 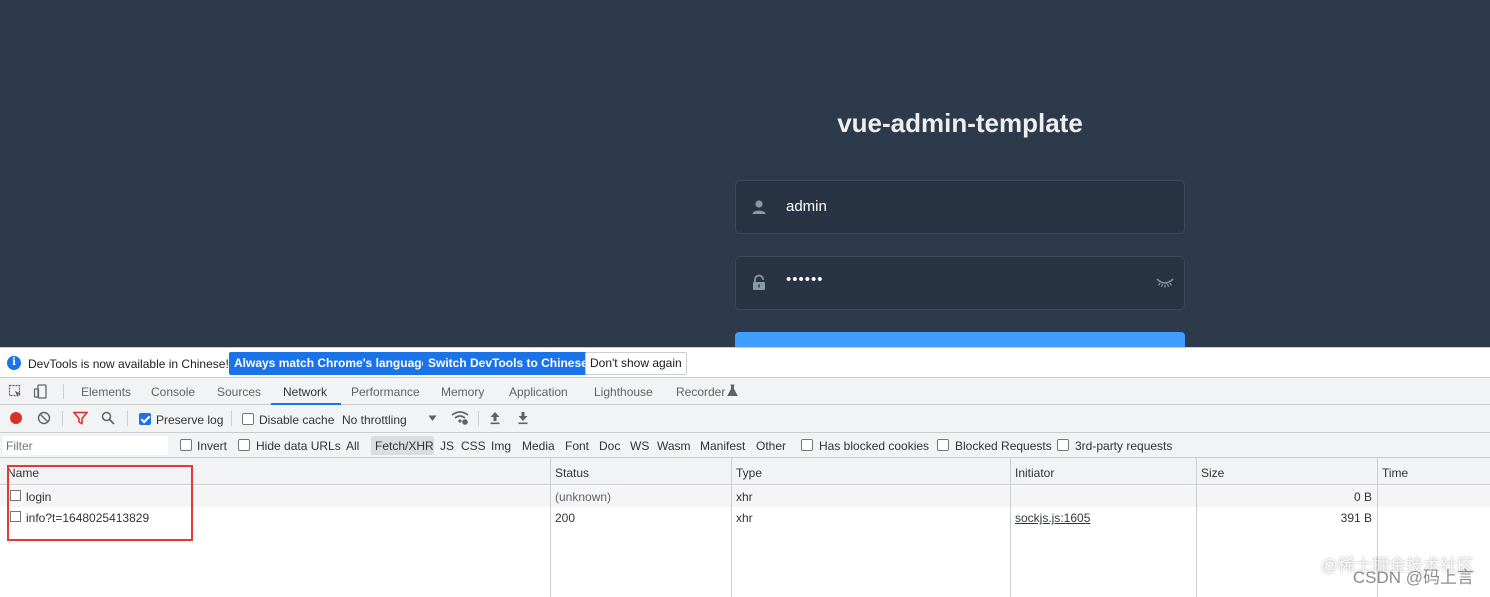 I want to click on column-header-status: Status, so click(x=572, y=473).